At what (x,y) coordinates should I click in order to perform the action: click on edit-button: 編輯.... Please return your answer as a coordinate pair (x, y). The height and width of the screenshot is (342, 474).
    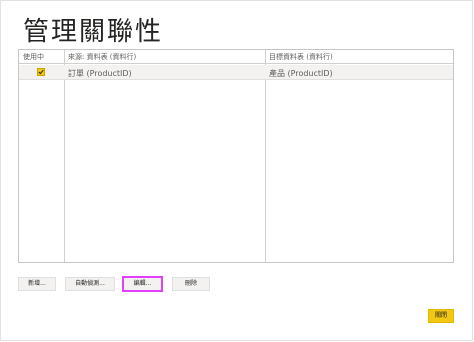
    Looking at the image, I should click on (142, 284).